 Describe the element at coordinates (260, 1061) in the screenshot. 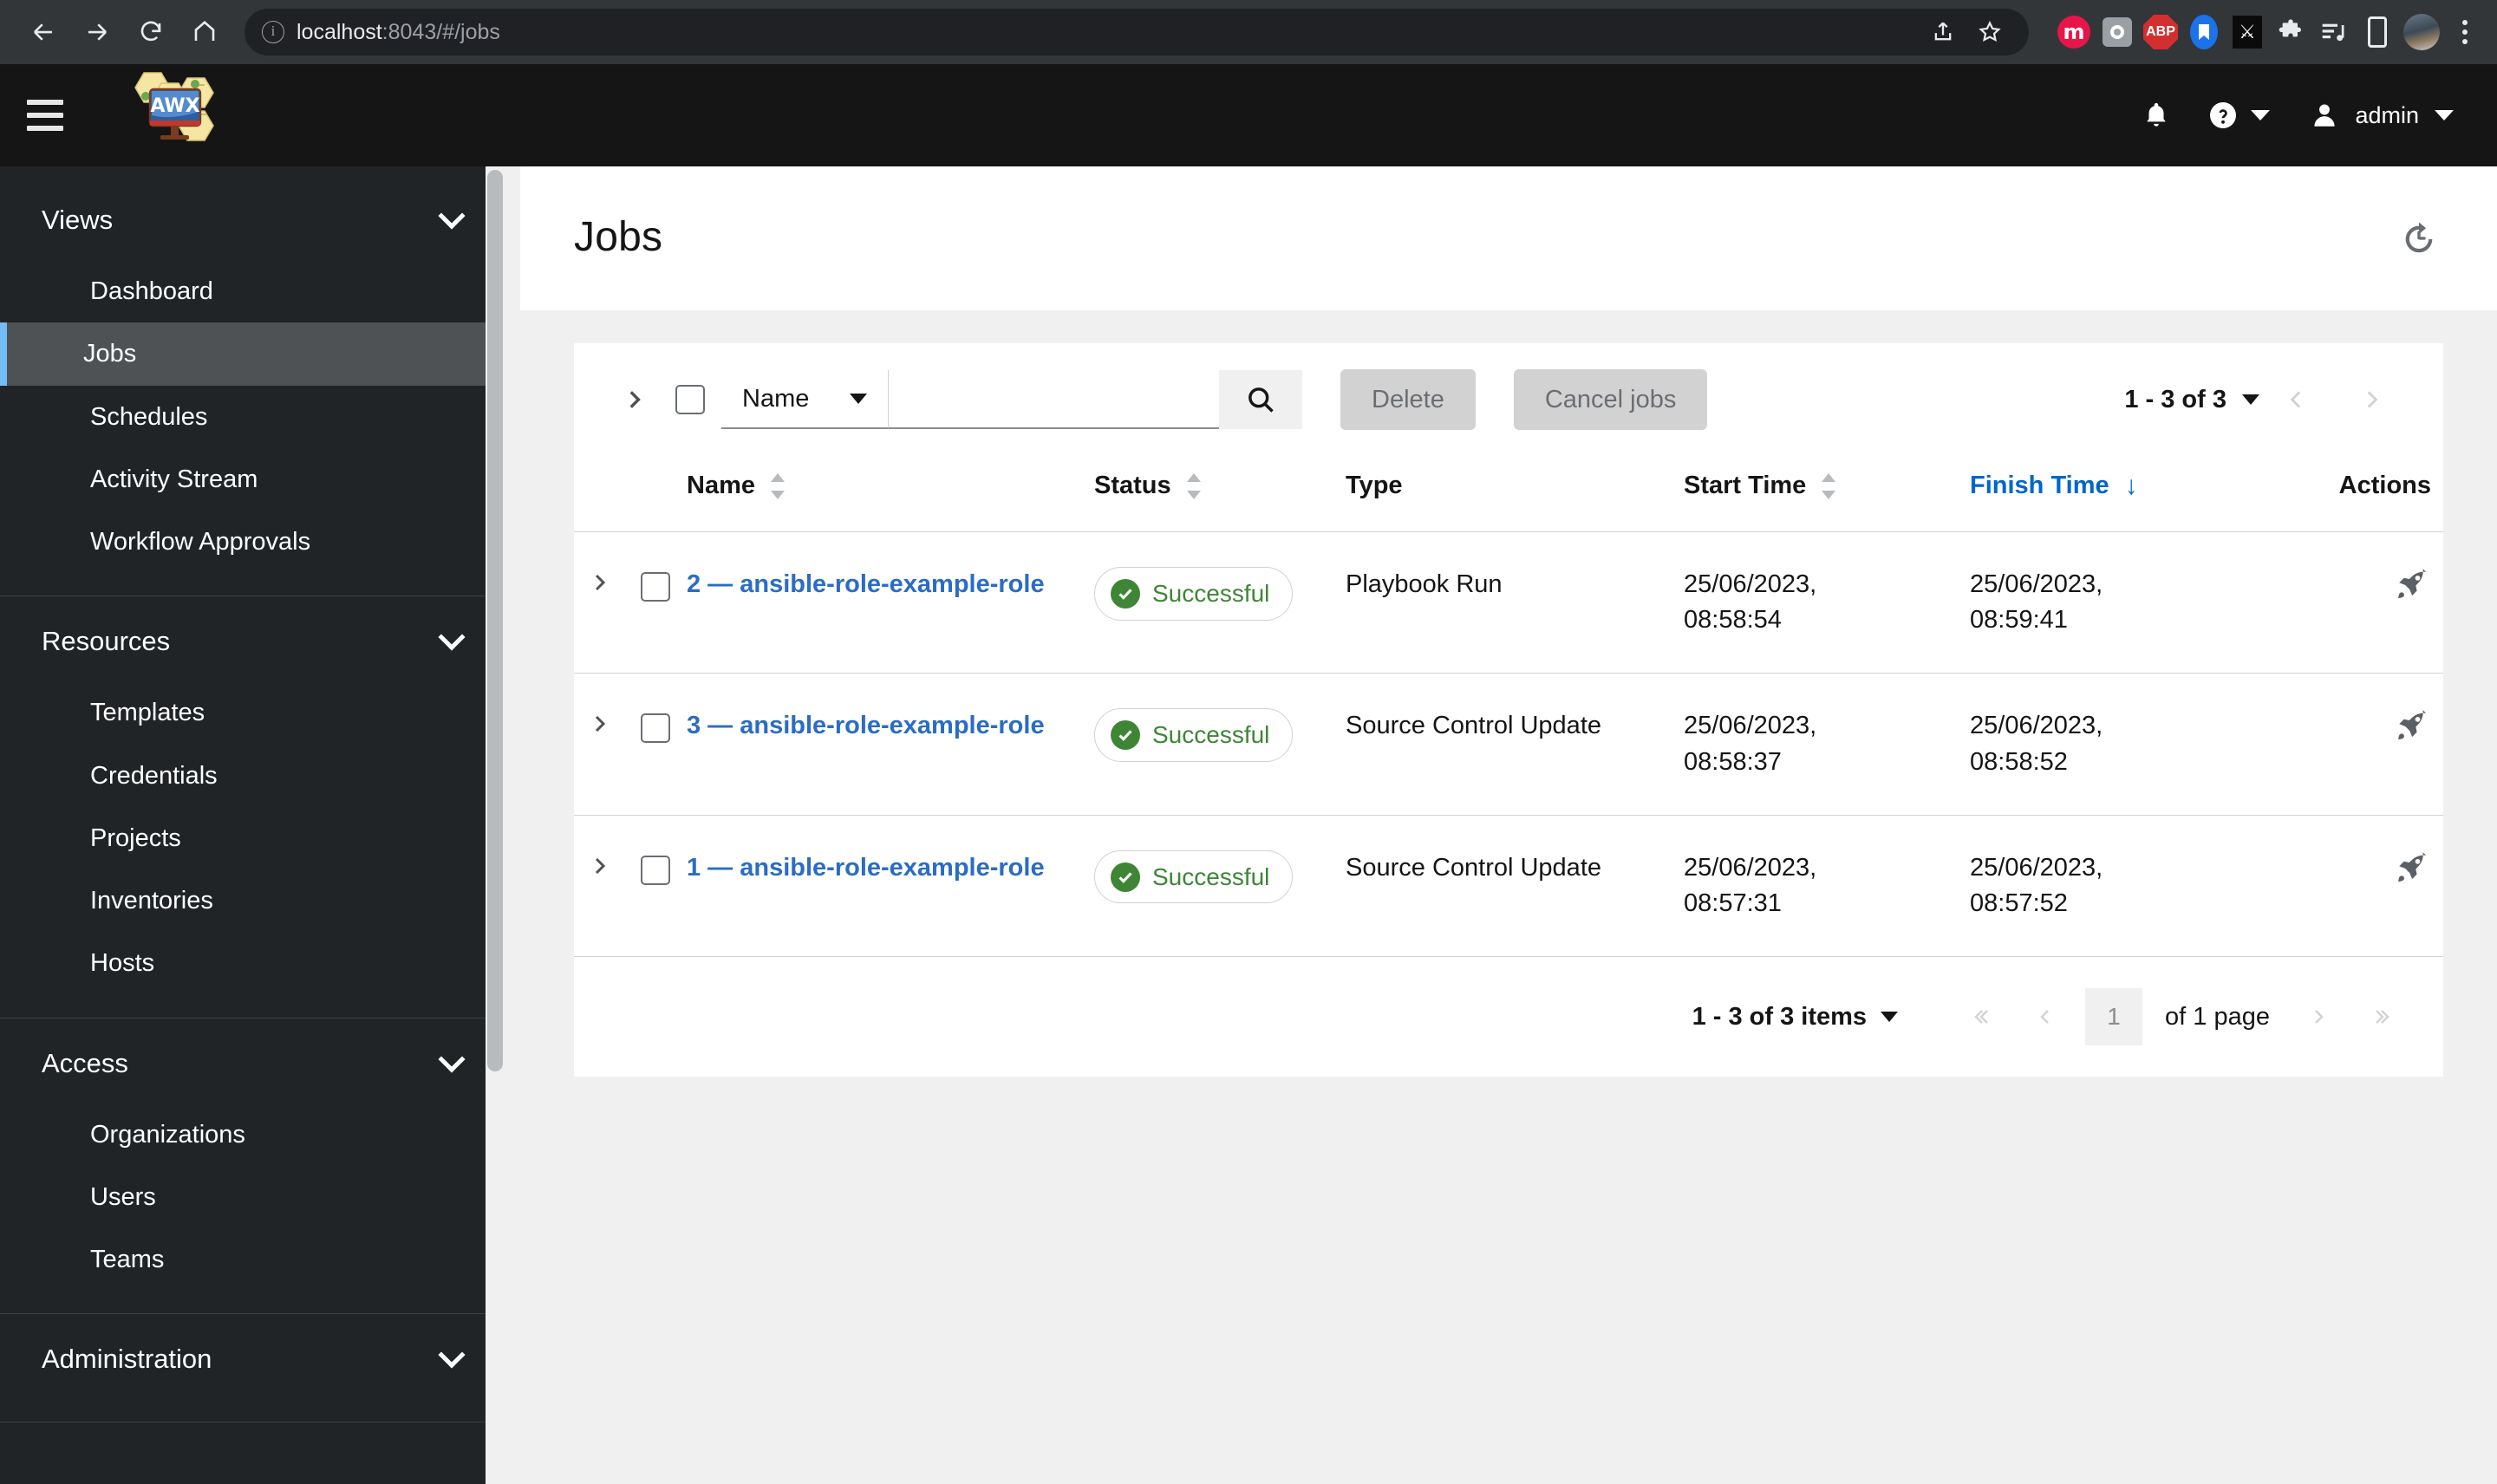

I see `sidebar-group-access: Access` at that location.